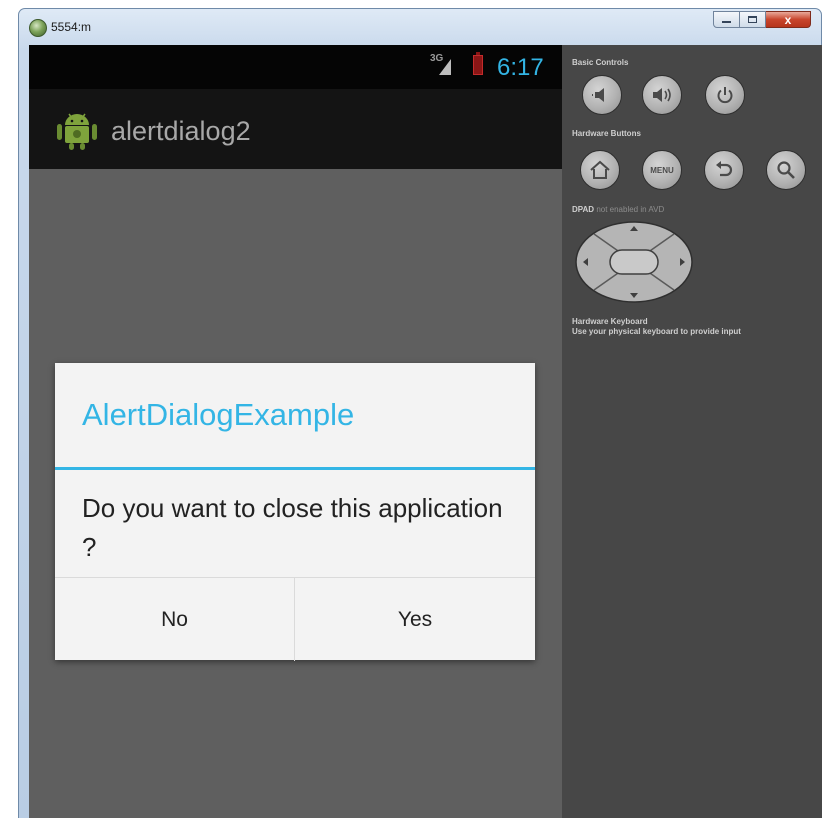 Image resolution: width=824 pixels, height=818 pixels. What do you see at coordinates (295, 468) in the screenshot?
I see `dialog-title-divider` at bounding box center [295, 468].